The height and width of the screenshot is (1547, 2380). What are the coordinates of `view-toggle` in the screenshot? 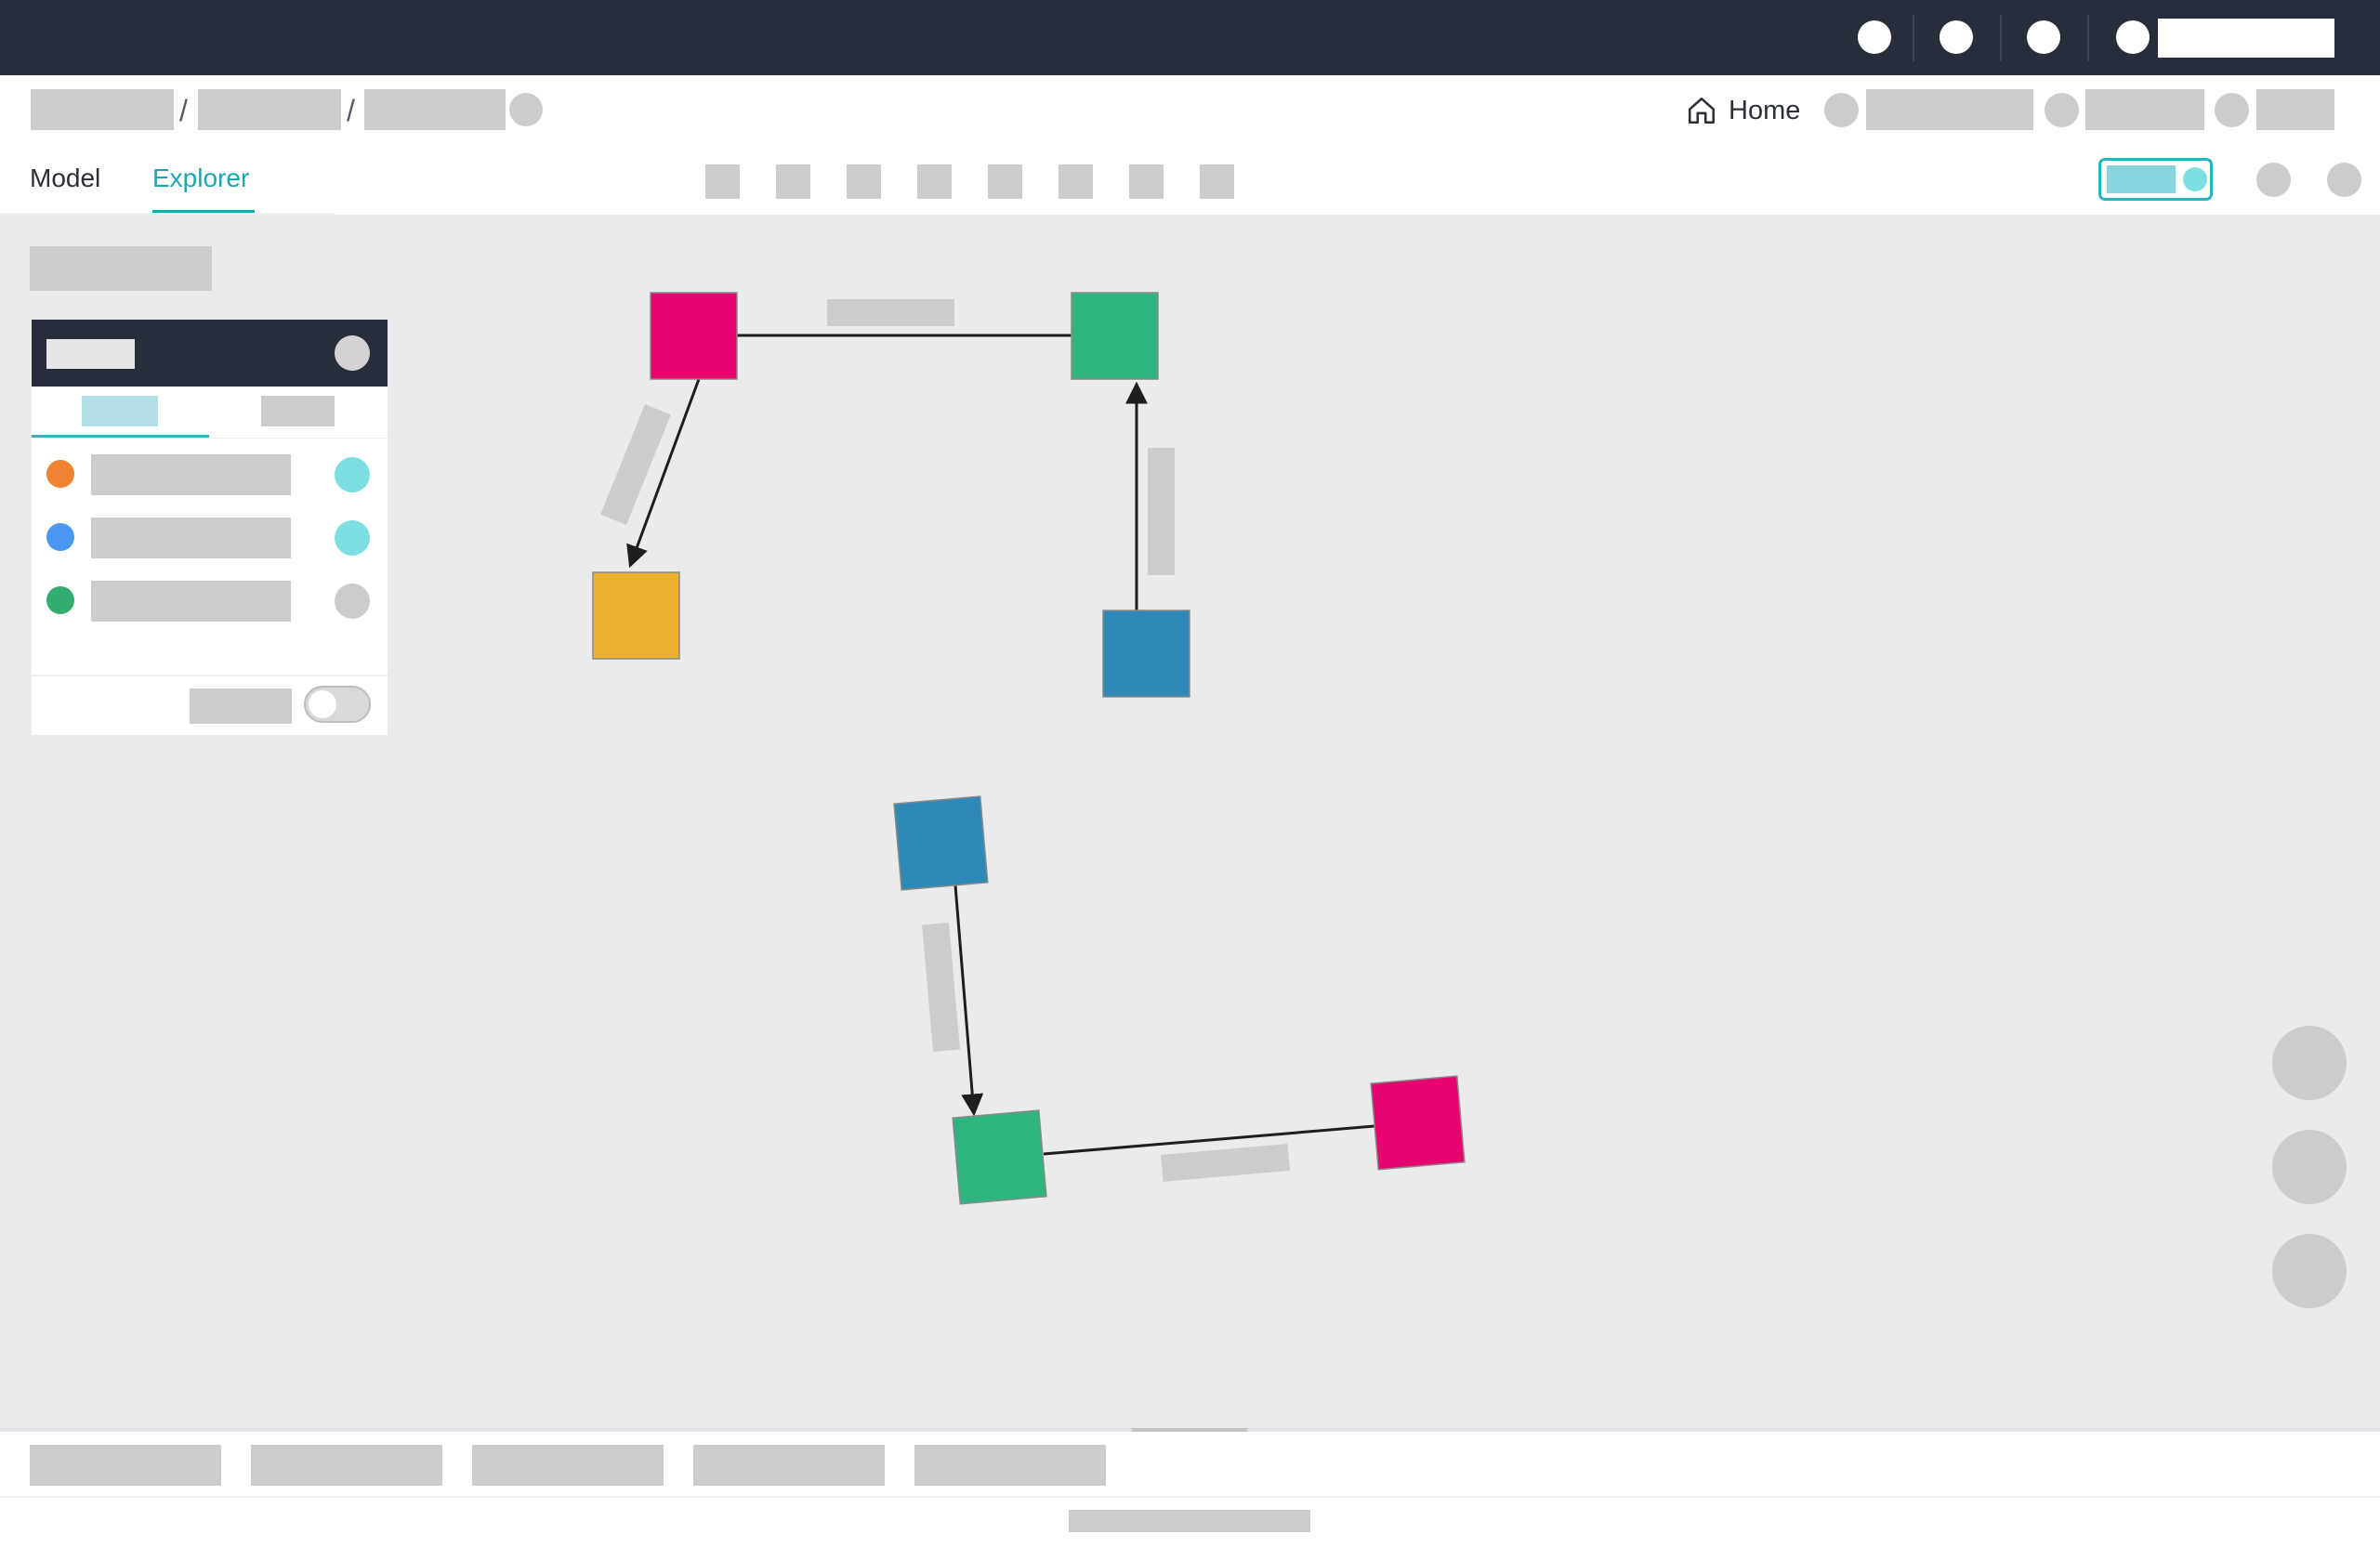 It's located at (2155, 179).